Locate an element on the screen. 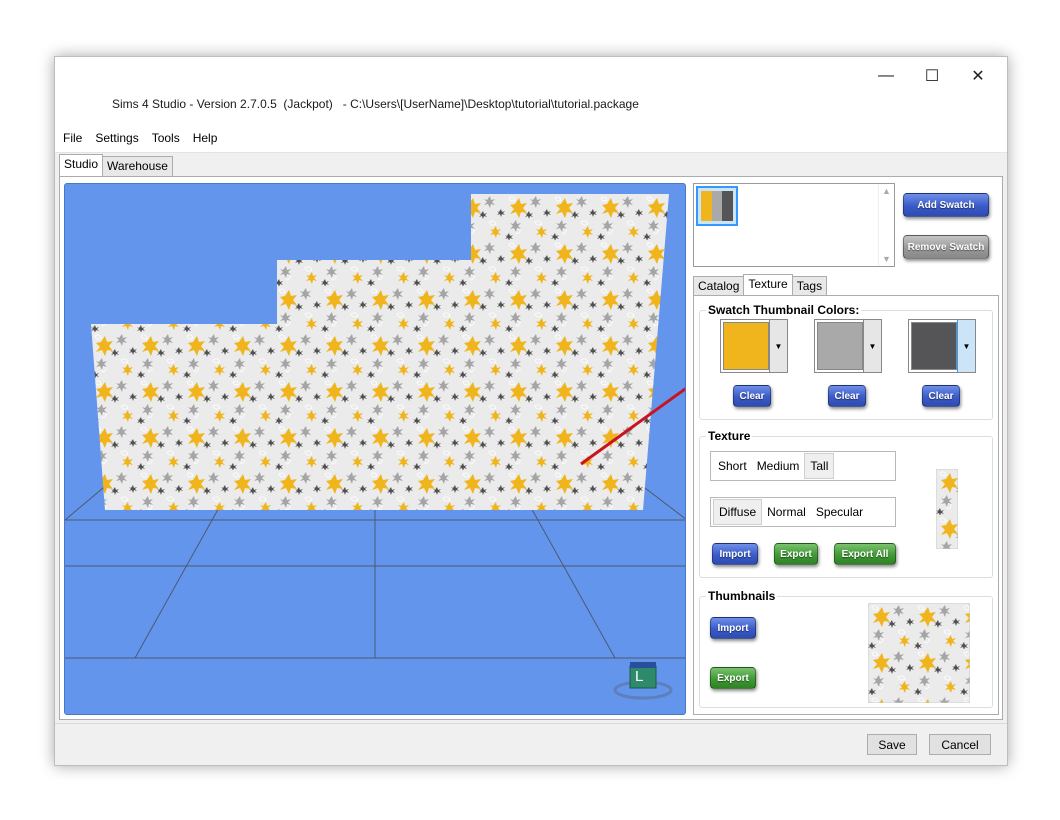 The image size is (1060, 820). texture-group-label: Texture is located at coordinates (729, 436).